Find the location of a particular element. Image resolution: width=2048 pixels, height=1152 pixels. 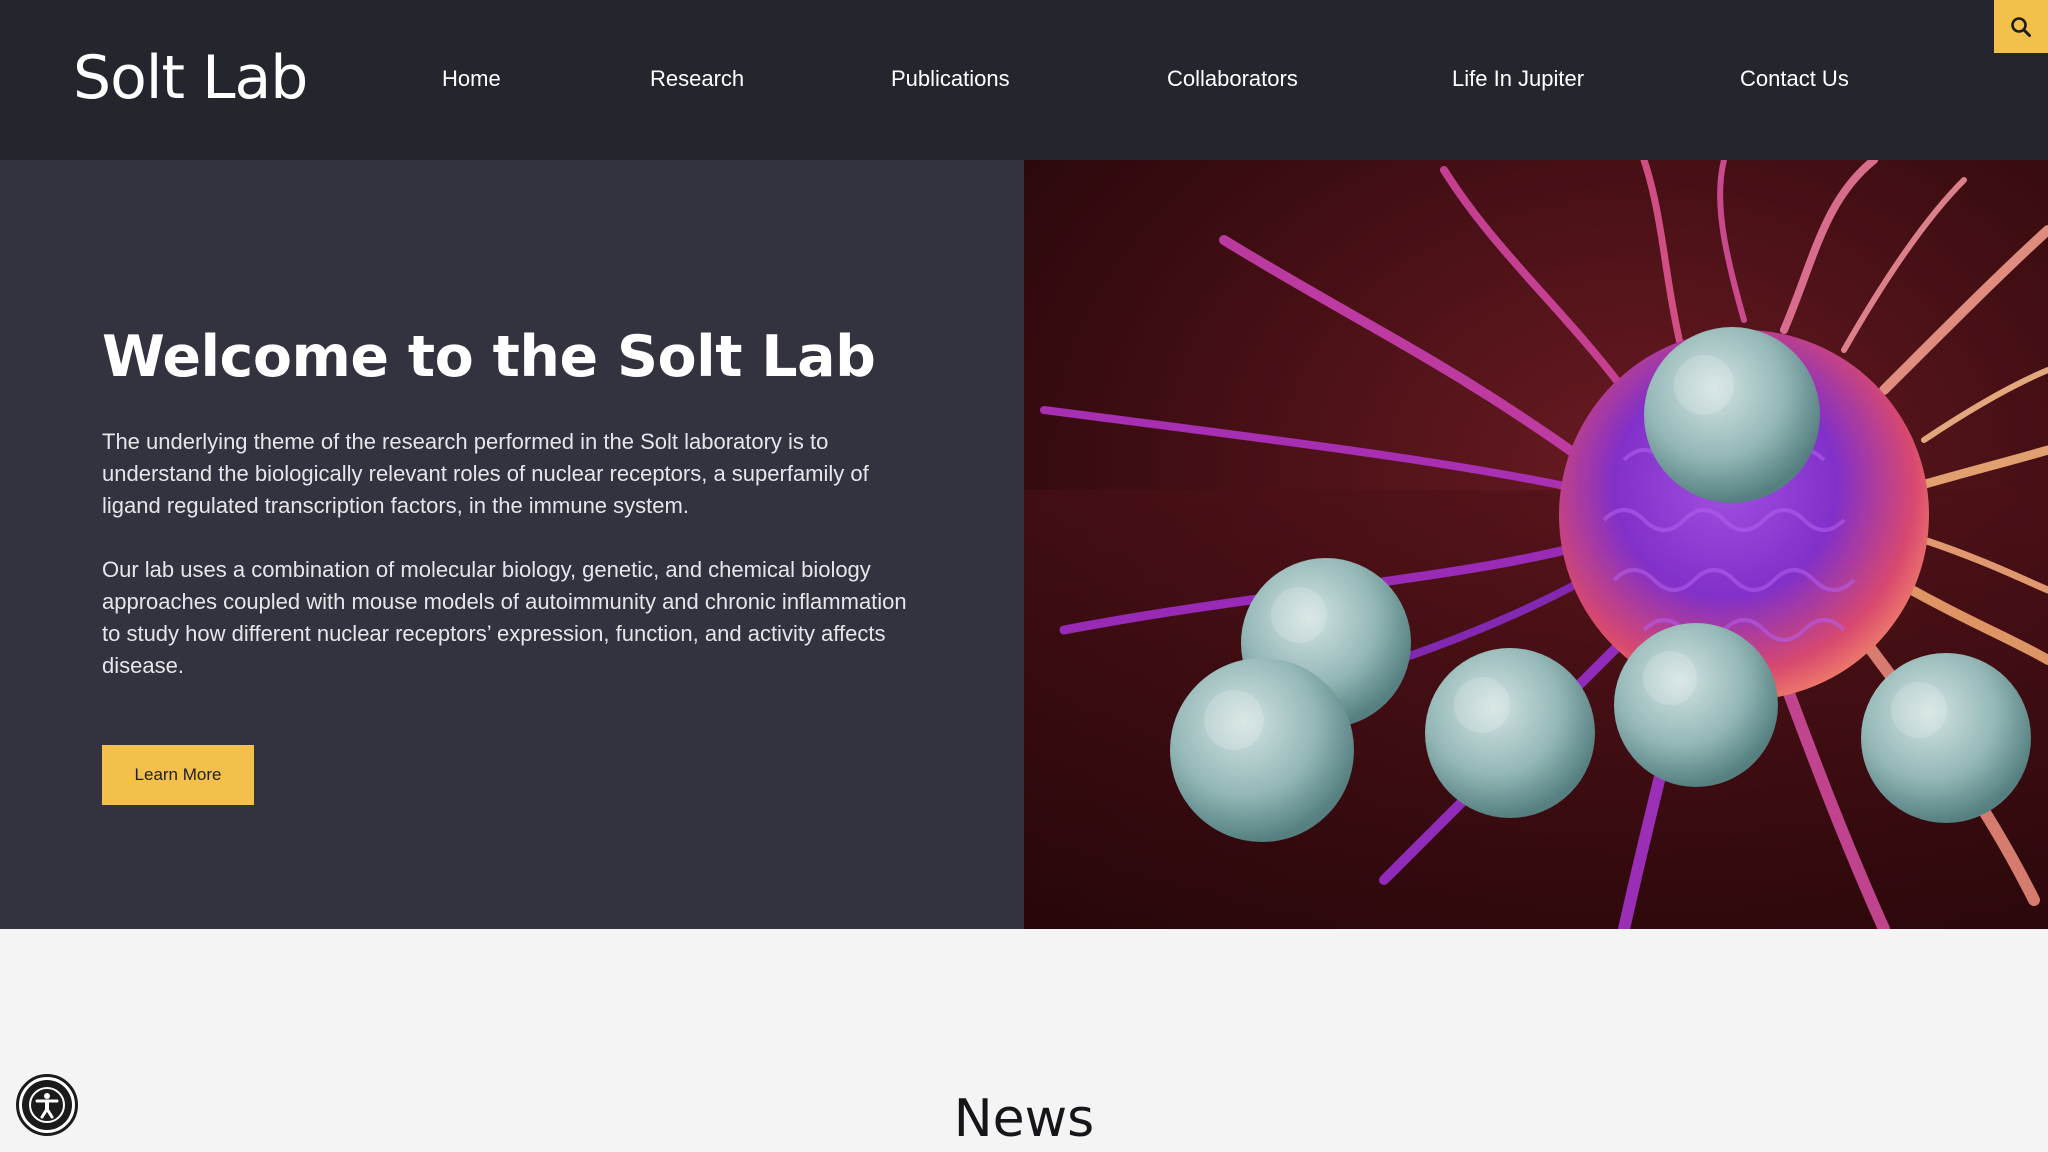

search-icon is located at coordinates (2021, 26).